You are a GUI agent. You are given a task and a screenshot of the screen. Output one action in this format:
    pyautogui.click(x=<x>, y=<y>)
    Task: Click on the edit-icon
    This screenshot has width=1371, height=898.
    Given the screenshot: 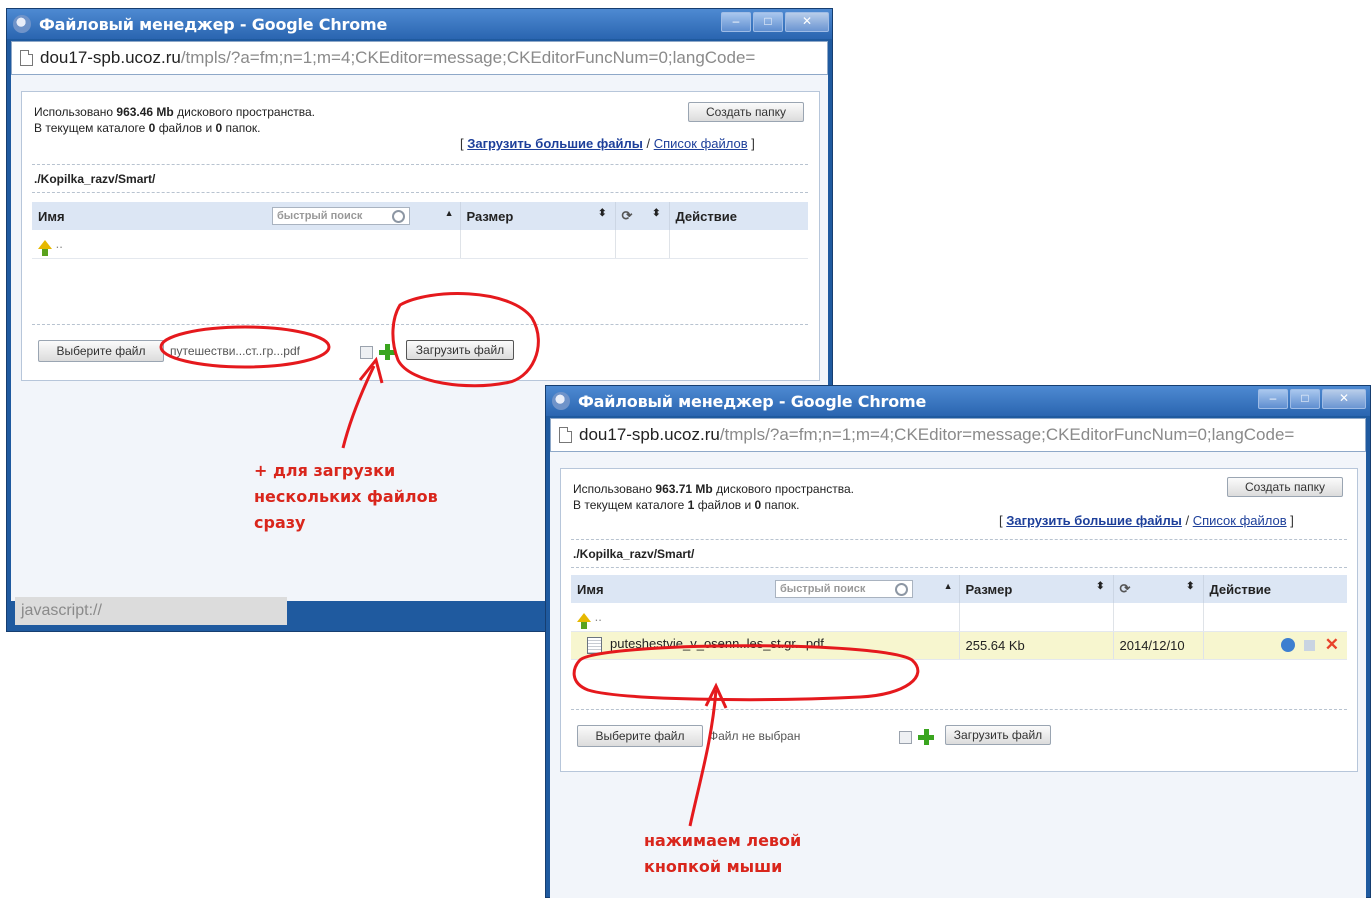 What is the action you would take?
    pyautogui.click(x=1310, y=645)
    